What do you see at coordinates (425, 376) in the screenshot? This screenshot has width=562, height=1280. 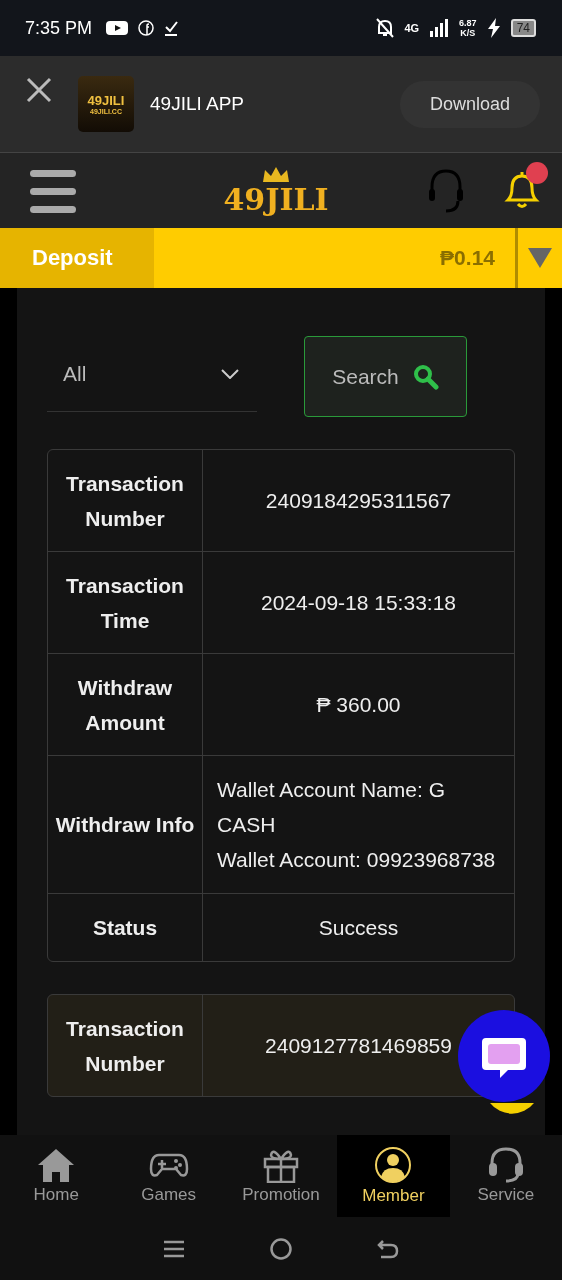 I see `search-icon` at bounding box center [425, 376].